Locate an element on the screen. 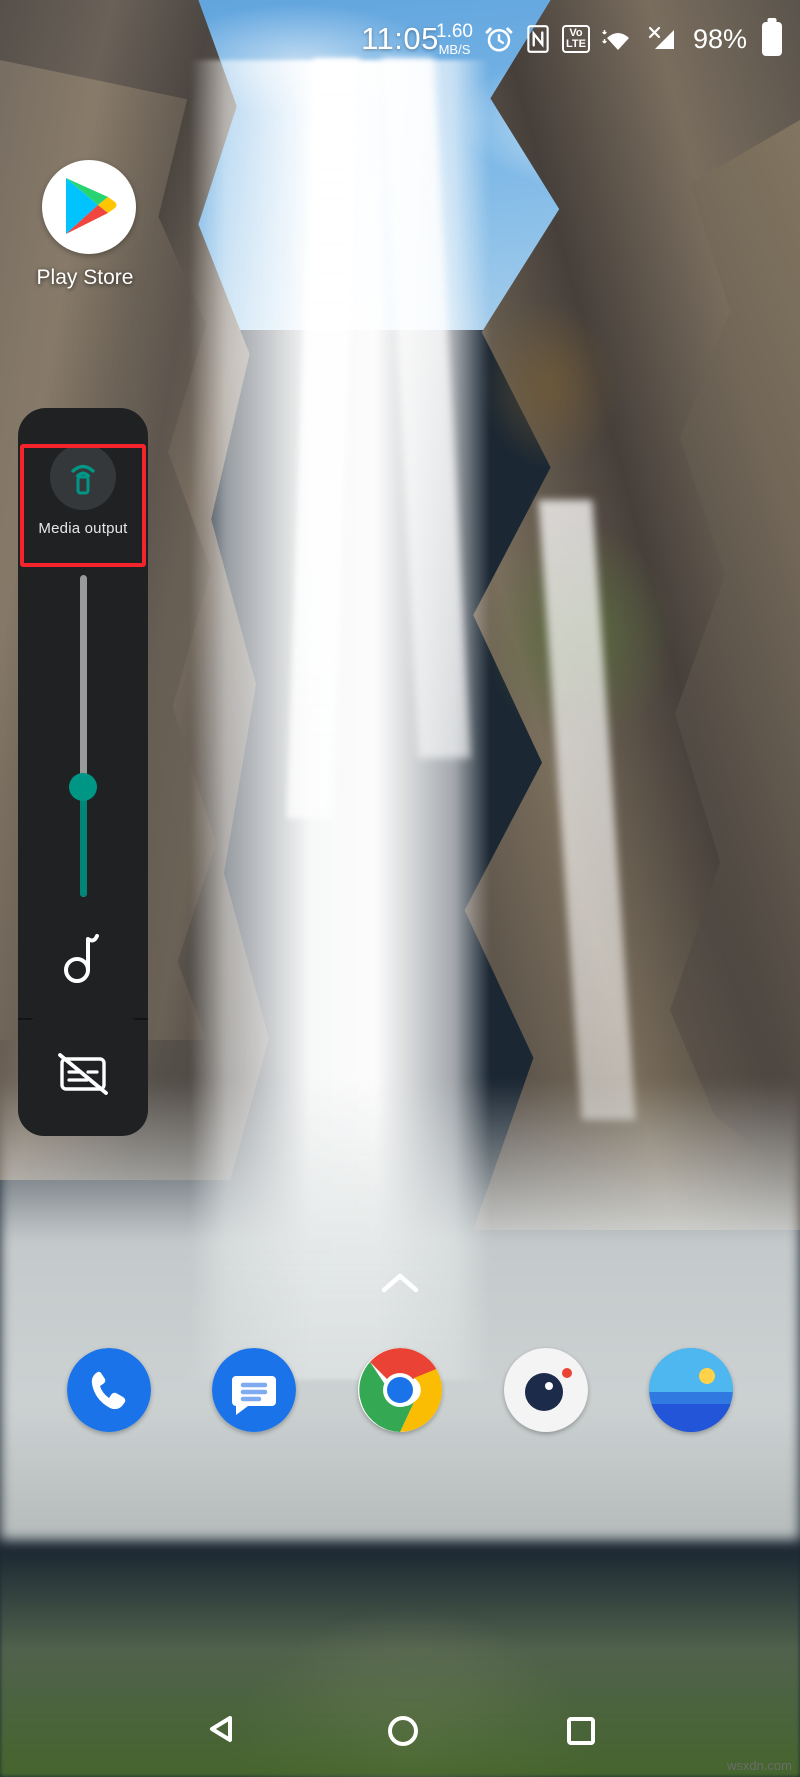  dock-app-photos is located at coordinates (691, 1390).